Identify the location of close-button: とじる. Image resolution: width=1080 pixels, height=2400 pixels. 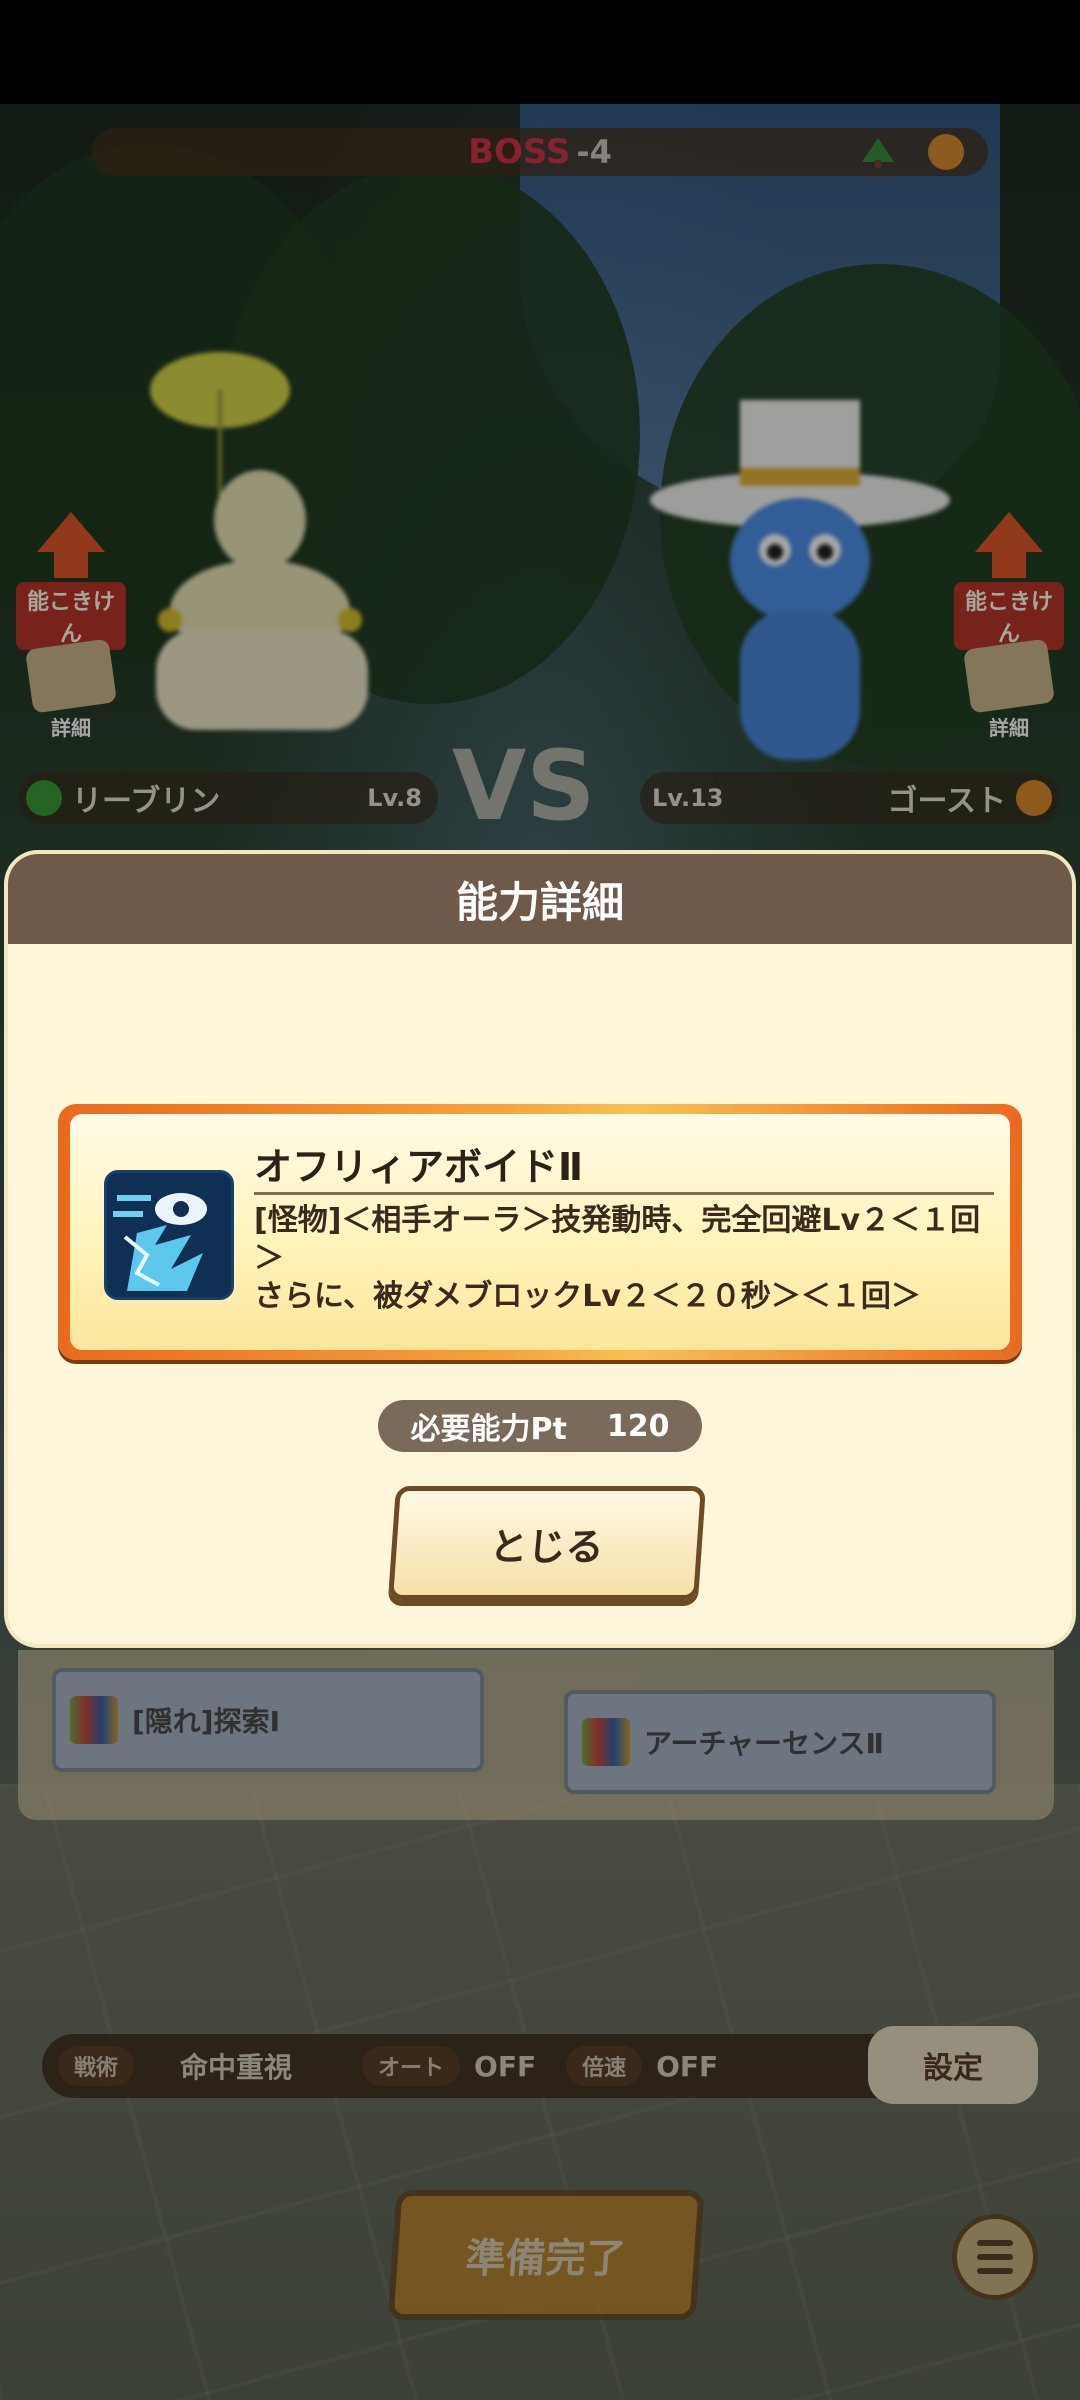
(547, 1543).